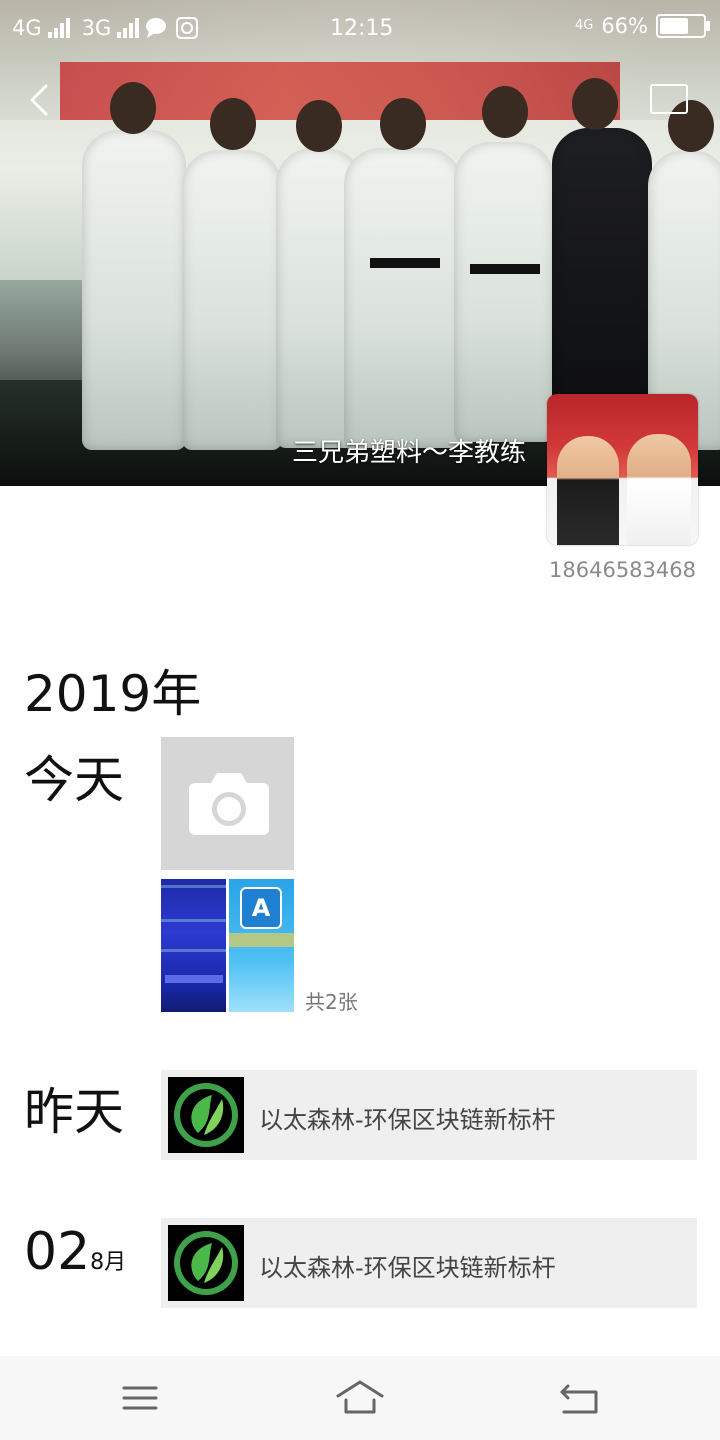  I want to click on camera-icon, so click(229, 804).